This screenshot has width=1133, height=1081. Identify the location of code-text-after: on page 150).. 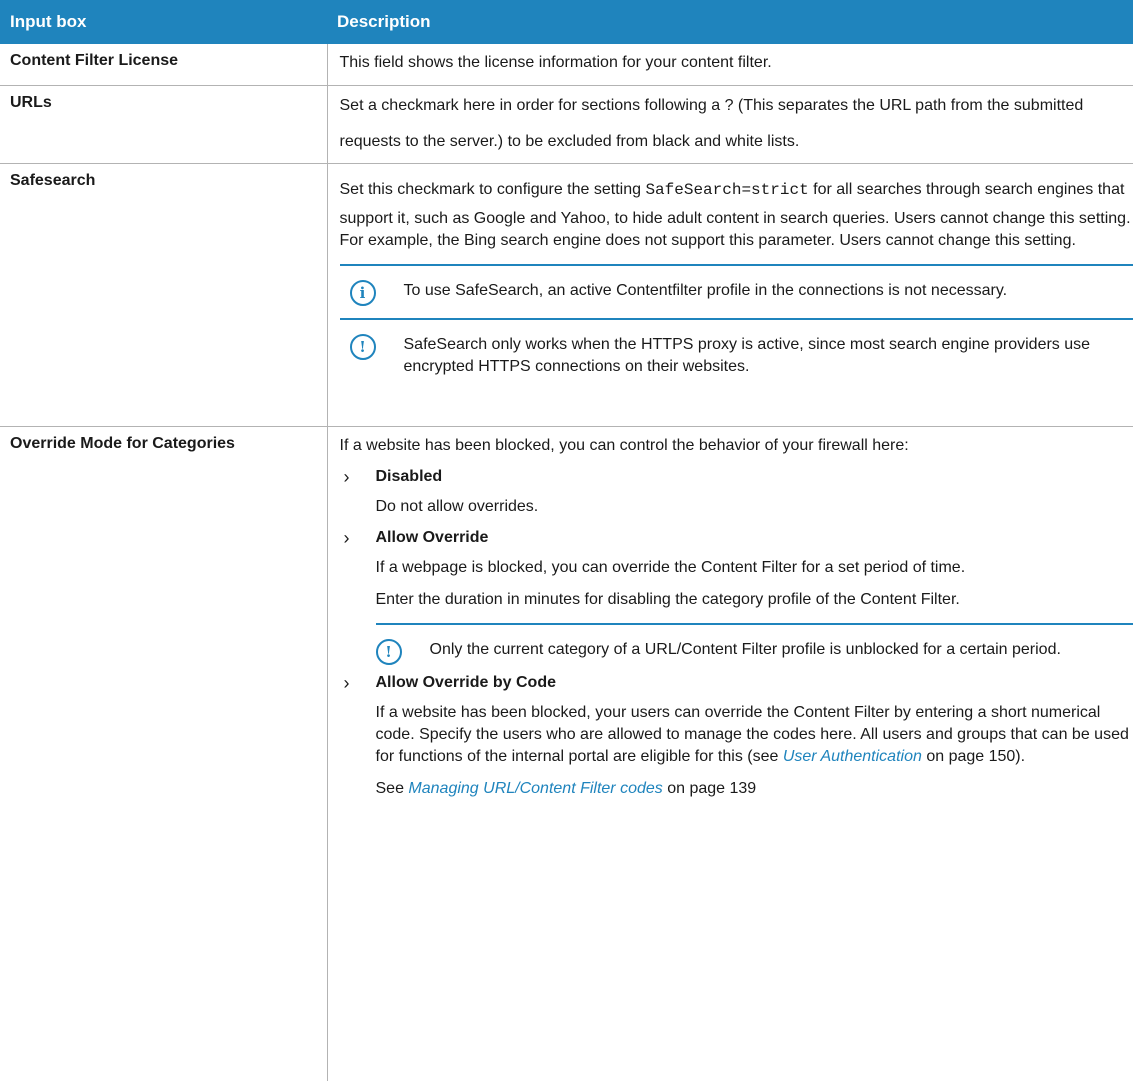
(973, 756).